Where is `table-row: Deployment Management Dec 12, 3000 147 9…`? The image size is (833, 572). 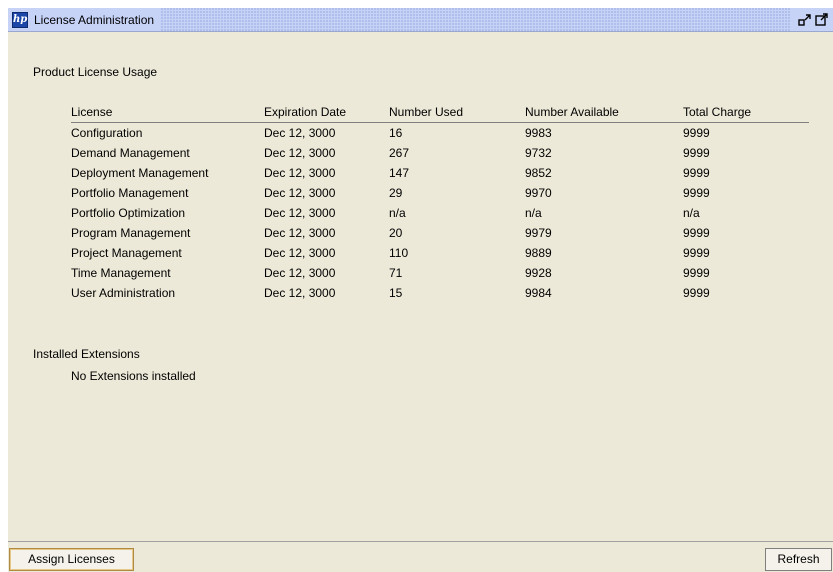
table-row: Deployment Management Dec 12, 3000 147 9… is located at coordinates (440, 174).